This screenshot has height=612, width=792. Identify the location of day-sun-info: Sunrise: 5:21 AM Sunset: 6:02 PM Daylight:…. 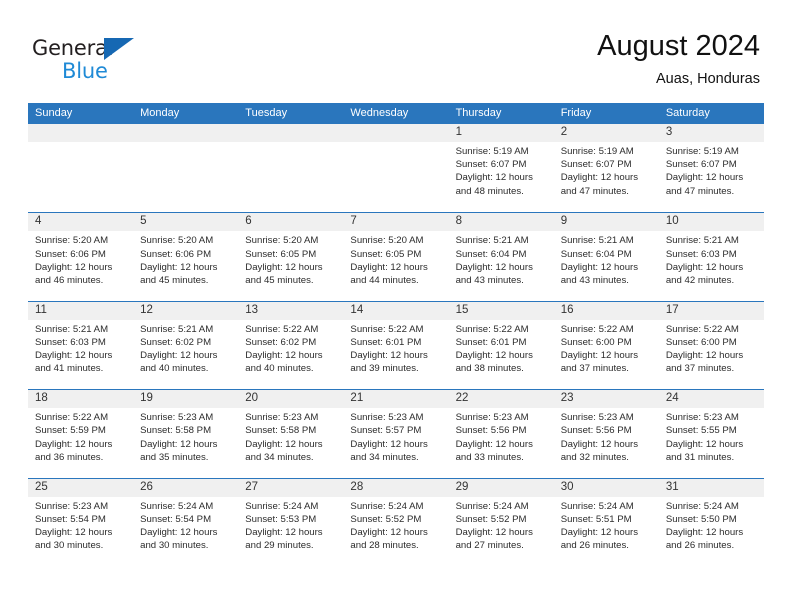
(186, 349).